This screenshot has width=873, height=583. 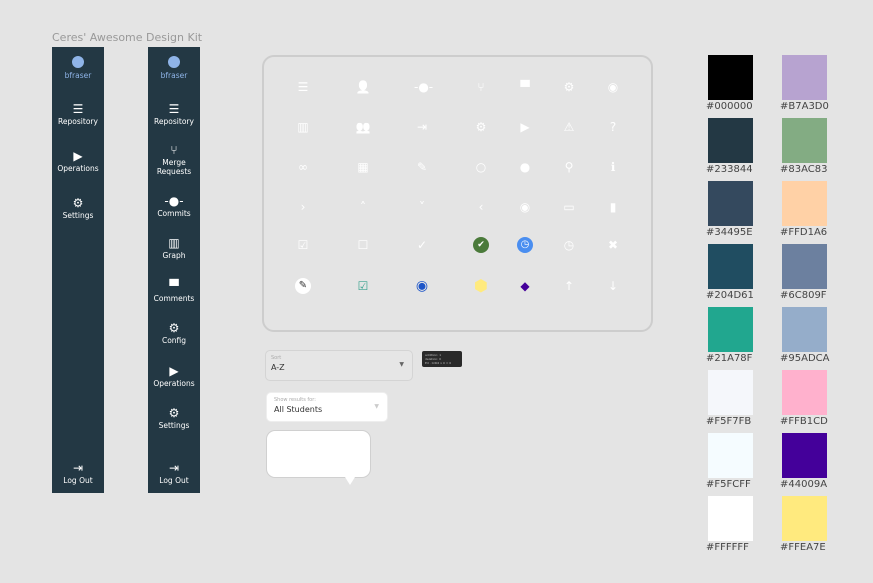 I want to click on help-icon: ?, so click(x=613, y=127).